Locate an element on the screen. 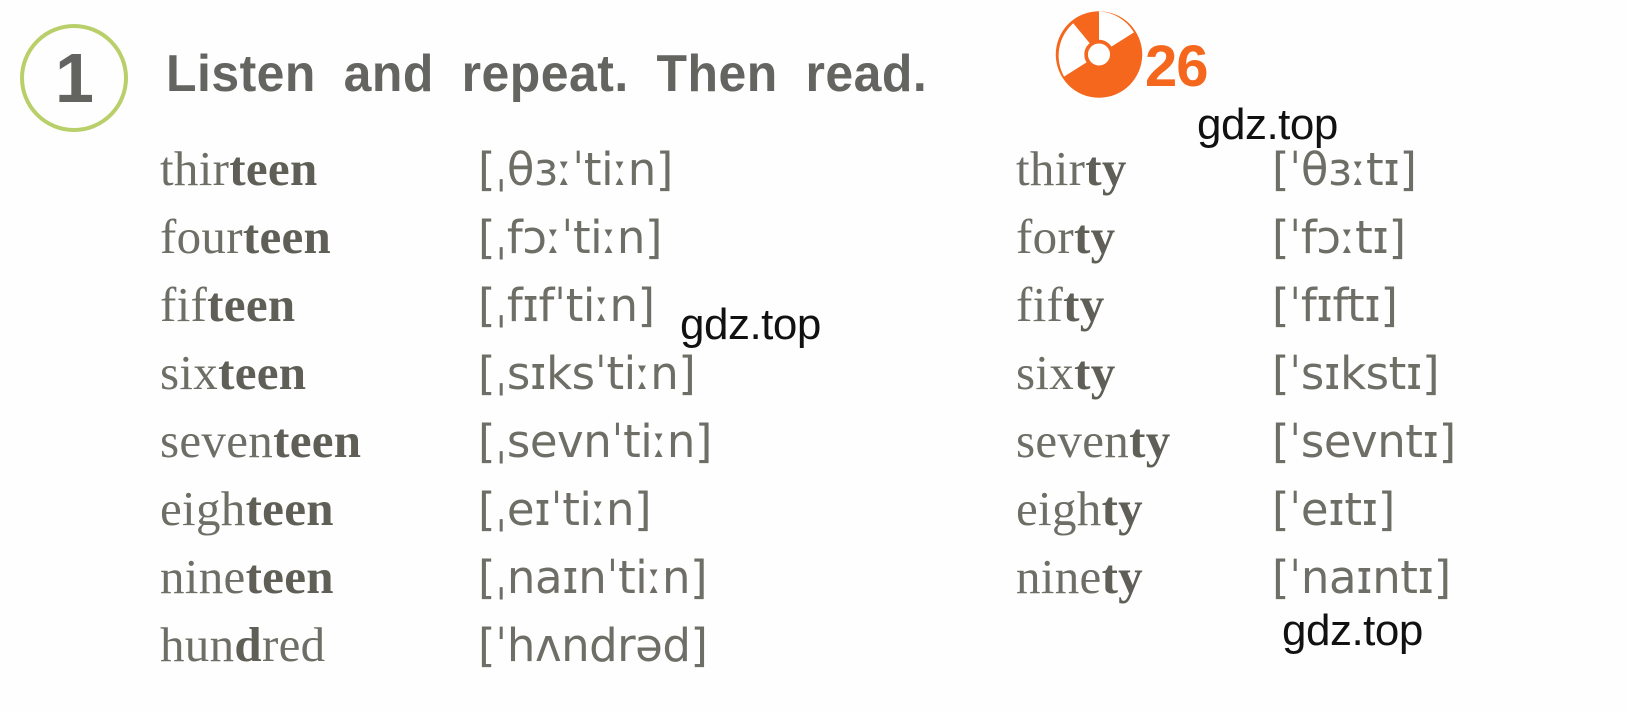  word-label: fourteen is located at coordinates (246, 236).